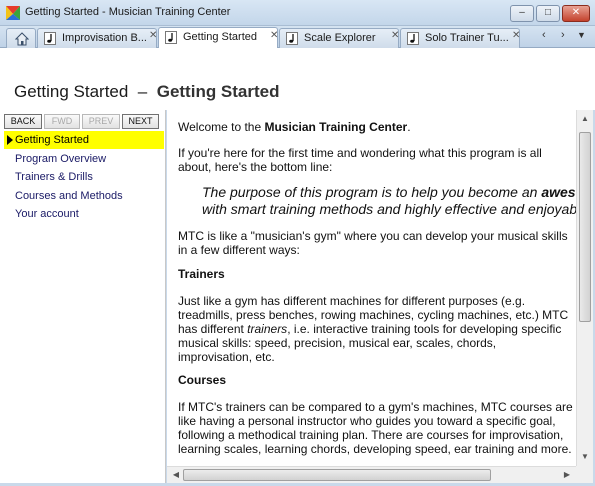  I want to click on sidebar-item-label: Your account, so click(47, 214).